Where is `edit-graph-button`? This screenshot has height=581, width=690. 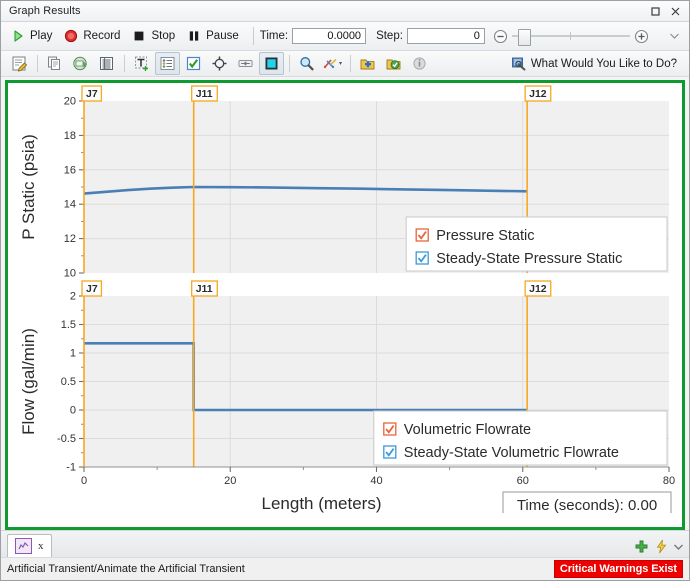
edit-graph-button is located at coordinates (19, 63).